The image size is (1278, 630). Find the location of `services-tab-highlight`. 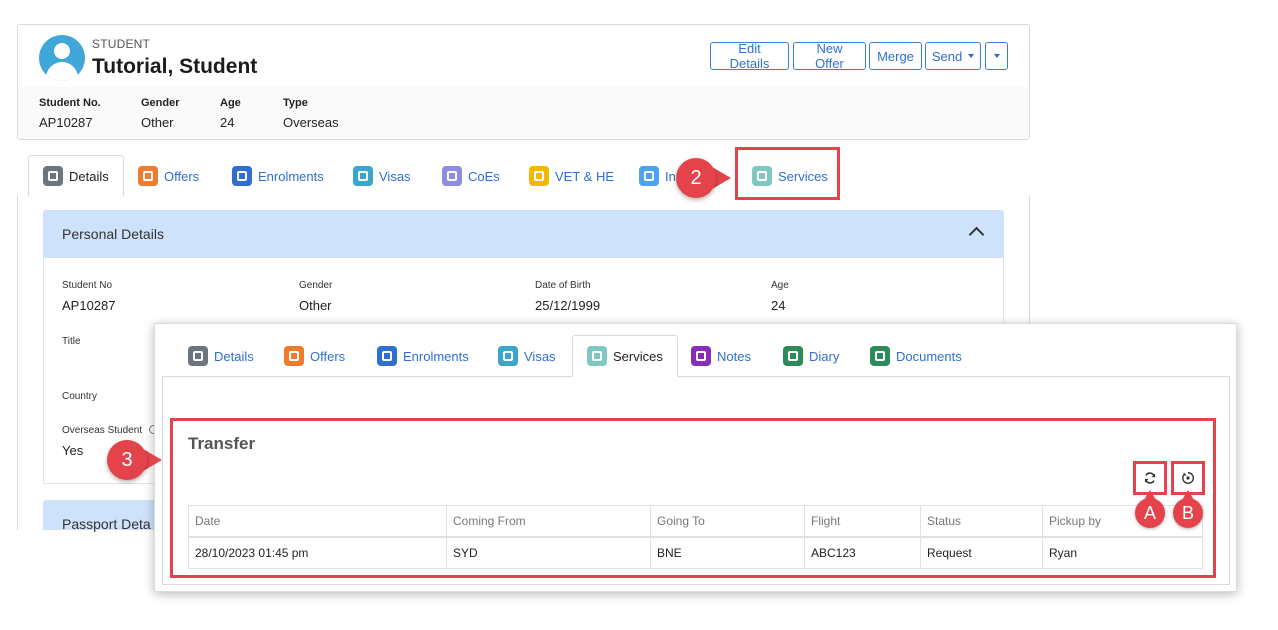

services-tab-highlight is located at coordinates (787, 173).